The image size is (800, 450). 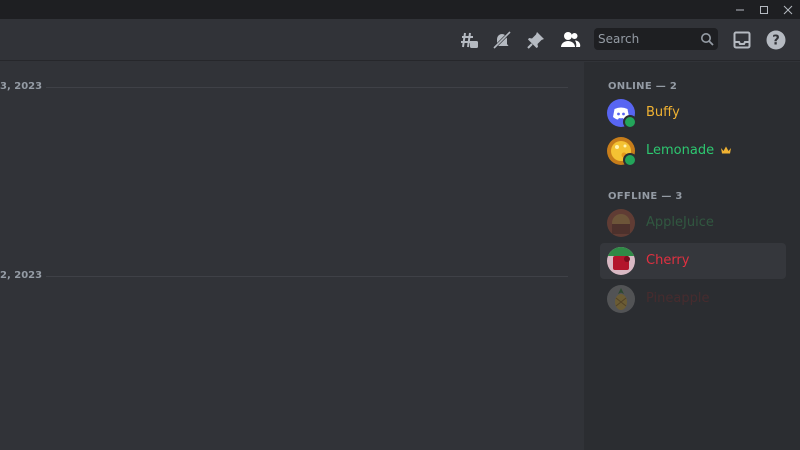 I want to click on member-name: Pineapple, so click(x=678, y=298).